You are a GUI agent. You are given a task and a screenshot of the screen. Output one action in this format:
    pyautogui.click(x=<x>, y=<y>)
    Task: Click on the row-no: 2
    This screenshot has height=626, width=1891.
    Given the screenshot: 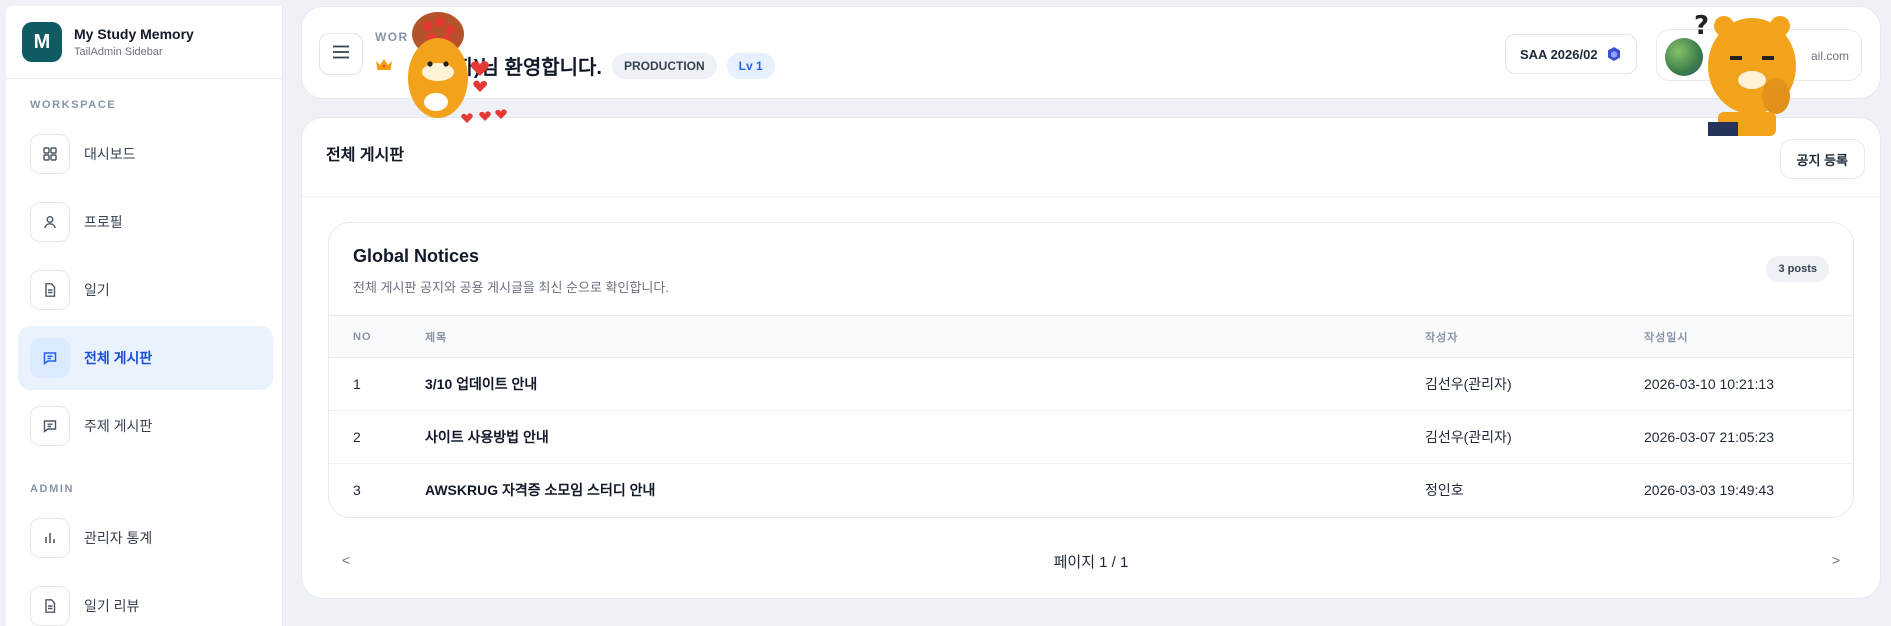 What is the action you would take?
    pyautogui.click(x=357, y=437)
    